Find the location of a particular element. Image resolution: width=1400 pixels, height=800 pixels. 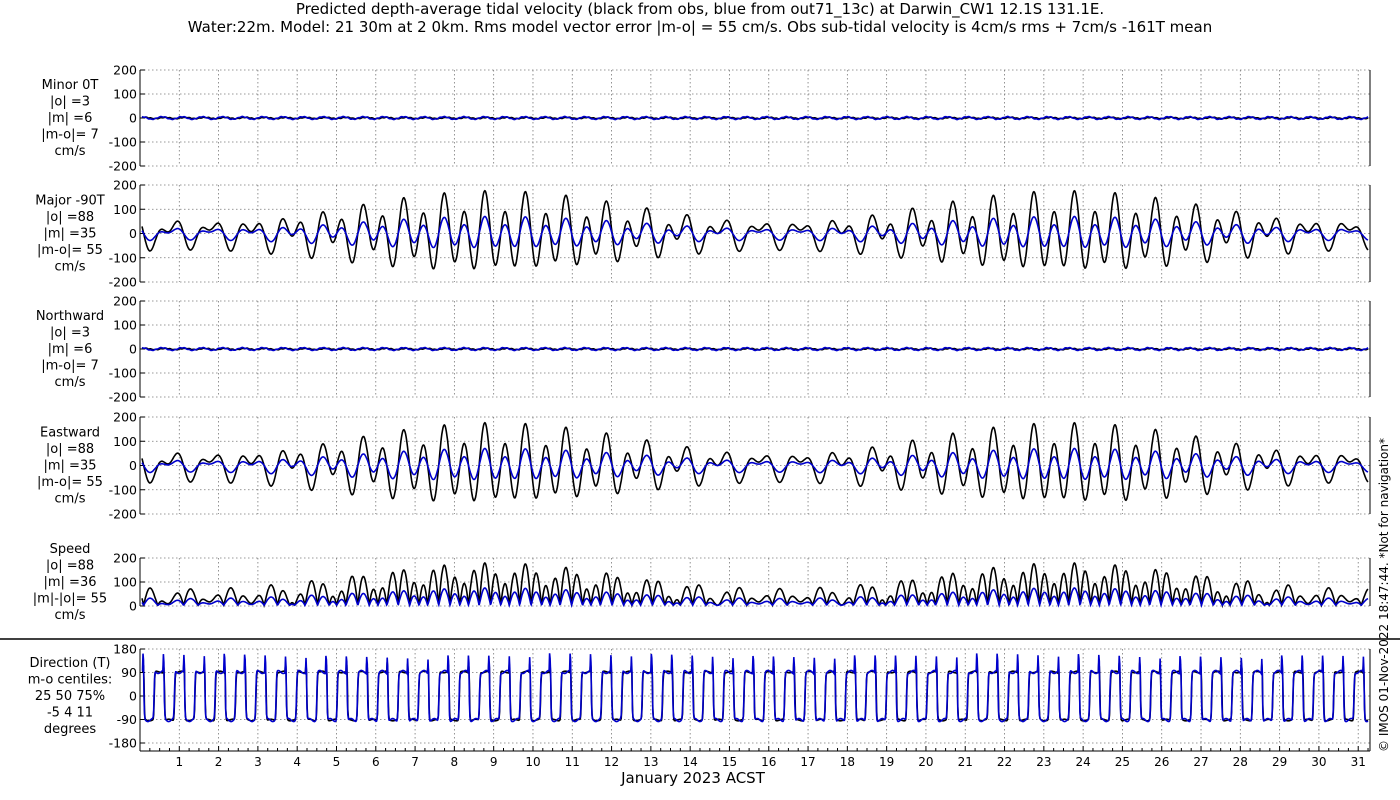

x-tick-label: 3 is located at coordinates (258, 762).